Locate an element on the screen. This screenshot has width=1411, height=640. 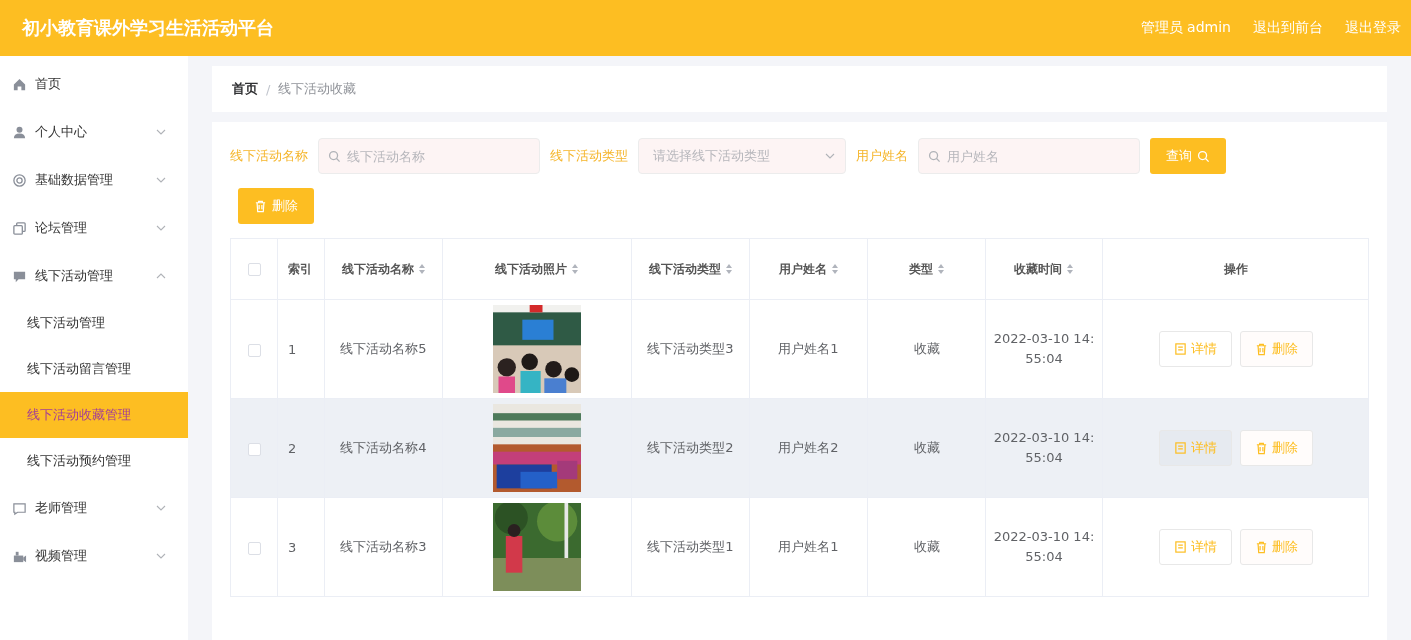
search-field: 线下活动名称 is located at coordinates (429, 156).